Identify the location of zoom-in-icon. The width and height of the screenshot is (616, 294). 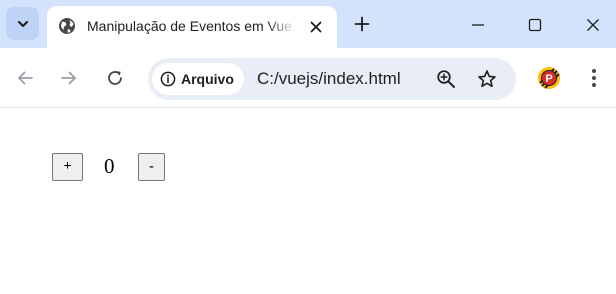
(446, 79).